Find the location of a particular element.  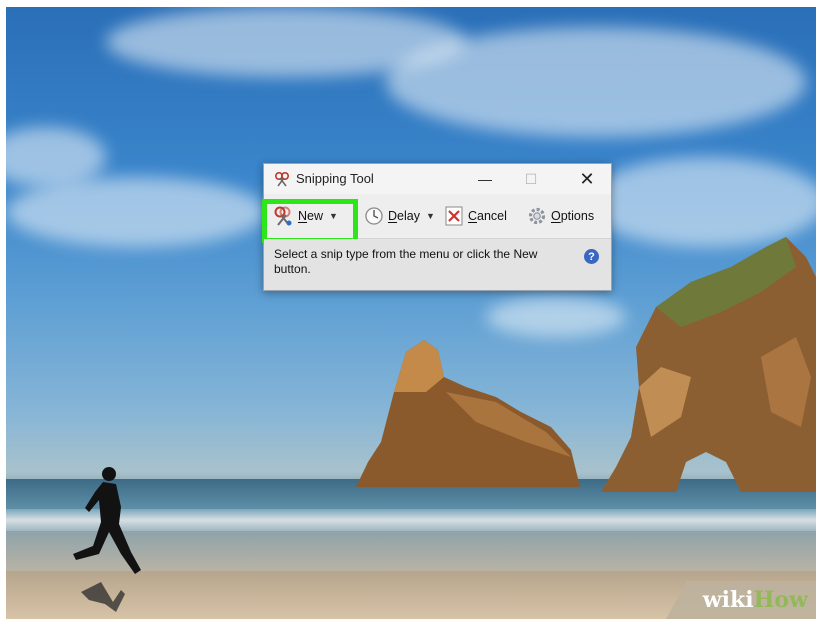

highlight-box is located at coordinates (310, 221).